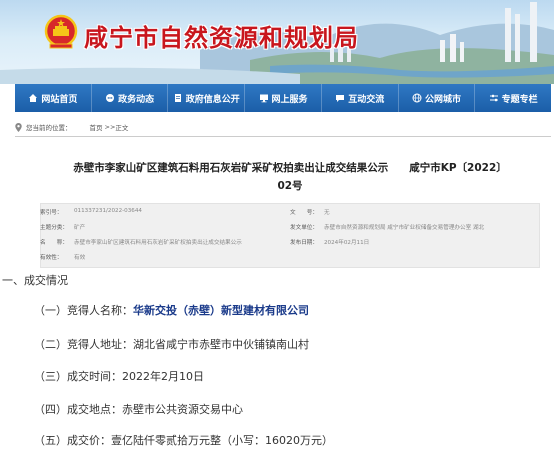 The image size is (554, 454). Describe the element at coordinates (51, 213) in the screenshot. I see `meta-label: 索引号：` at that location.